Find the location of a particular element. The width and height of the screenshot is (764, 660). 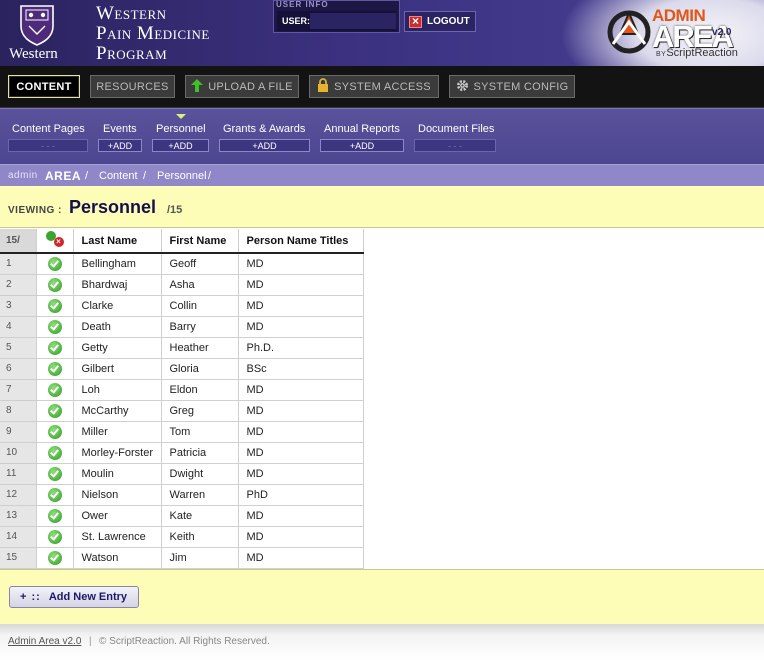

cell-last-name: Death is located at coordinates (117, 327).